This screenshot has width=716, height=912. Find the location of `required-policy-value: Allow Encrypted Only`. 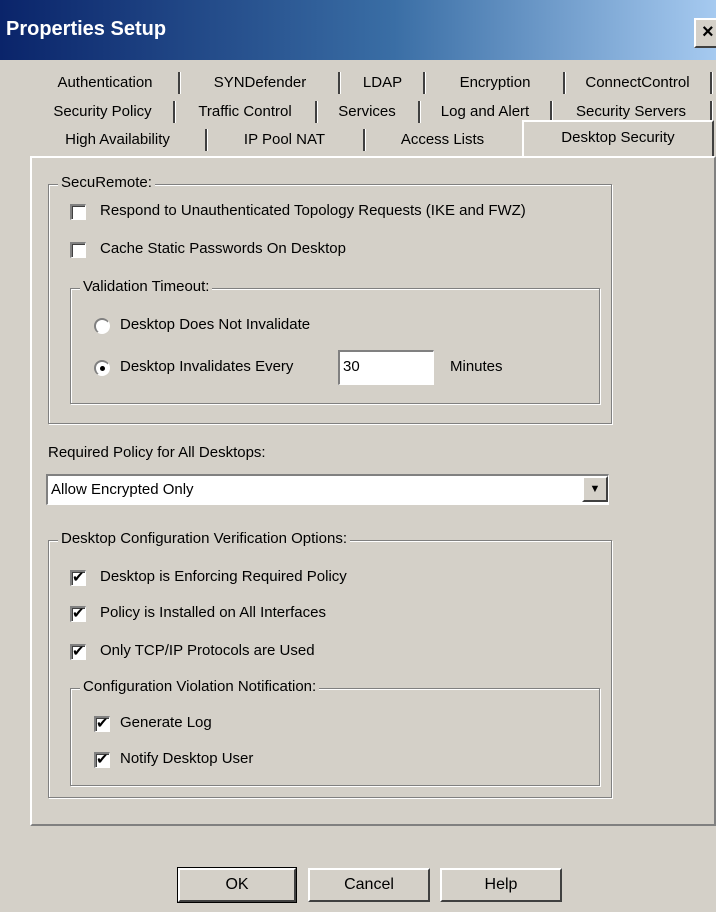

required-policy-value: Allow Encrypted Only is located at coordinates (122, 489).